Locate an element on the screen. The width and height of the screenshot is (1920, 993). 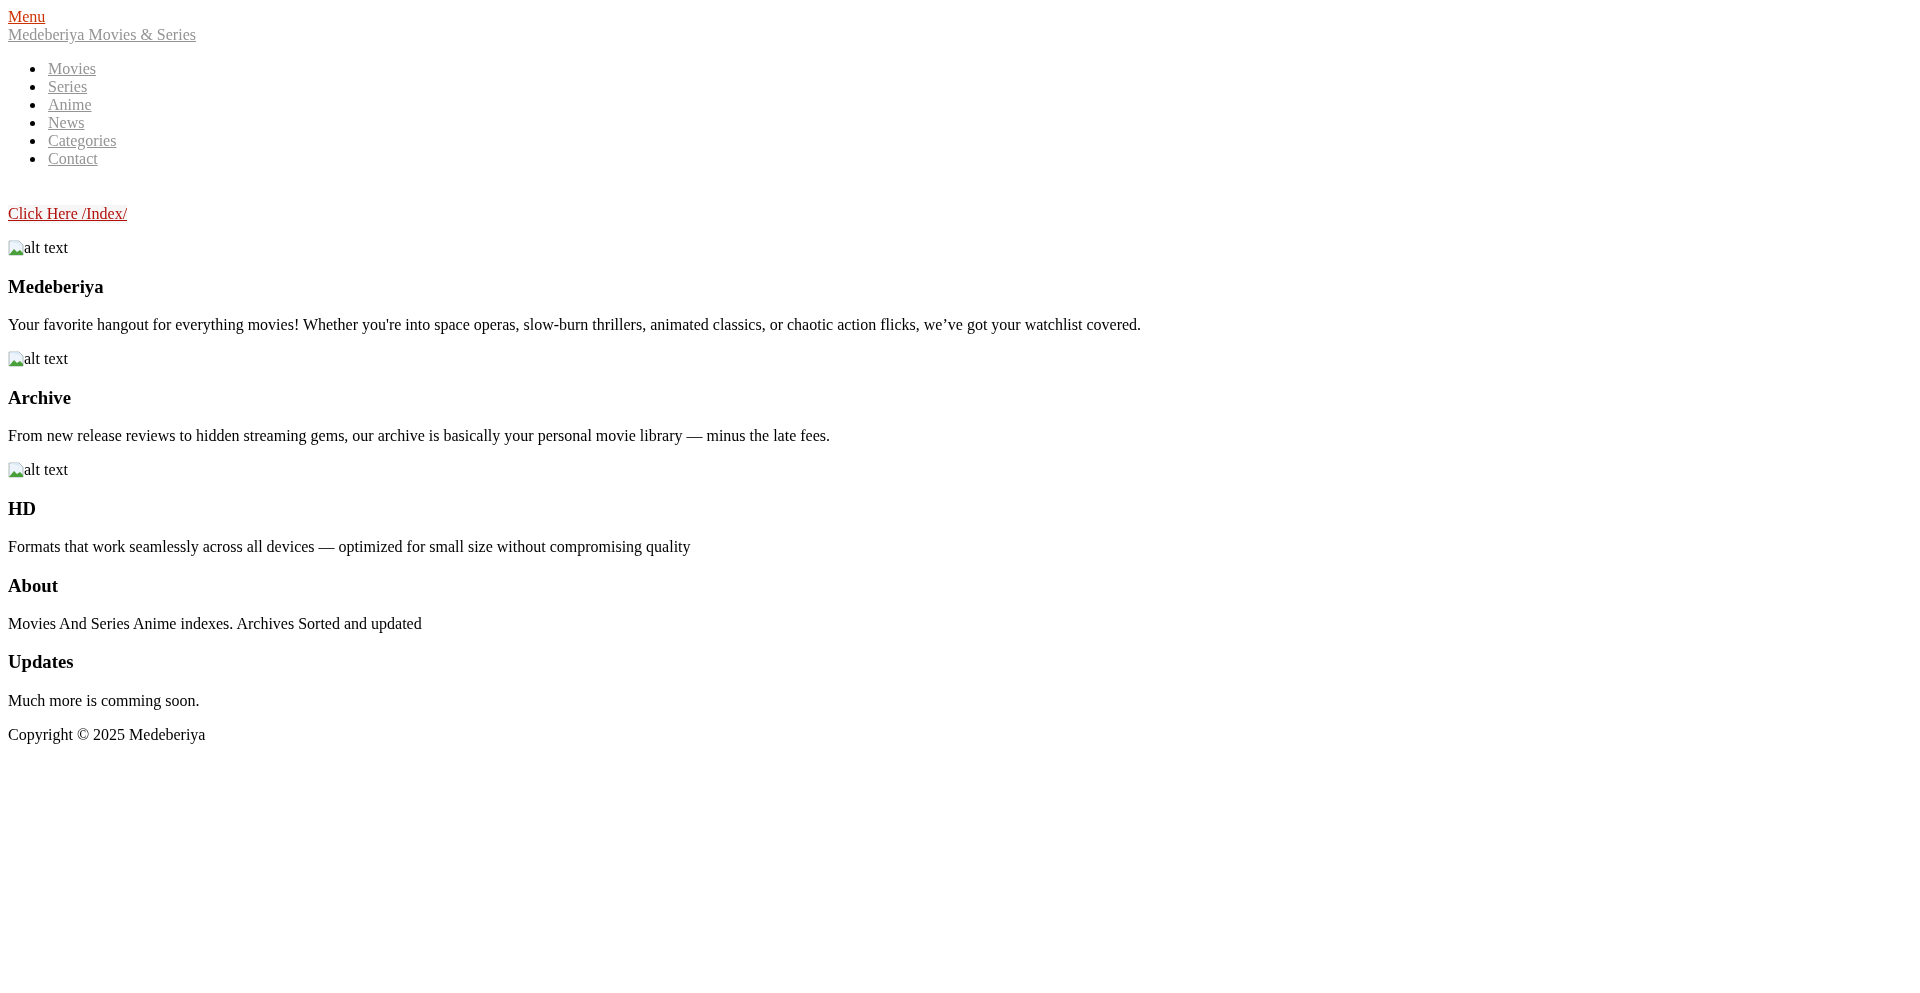
brand-link: Medeberiya Movies & Series is located at coordinates (102, 34).